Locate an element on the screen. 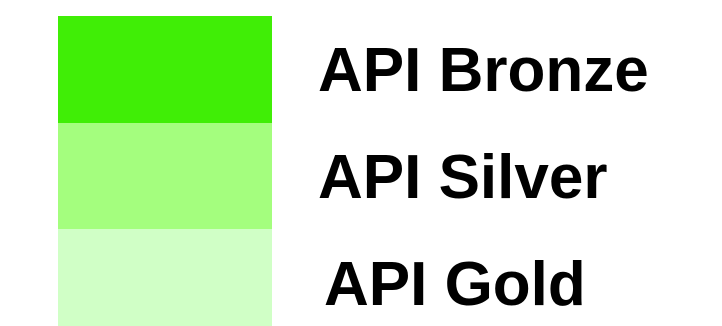 This screenshot has height=326, width=722. legend-label-api-gold: API Gold is located at coordinates (455, 284).